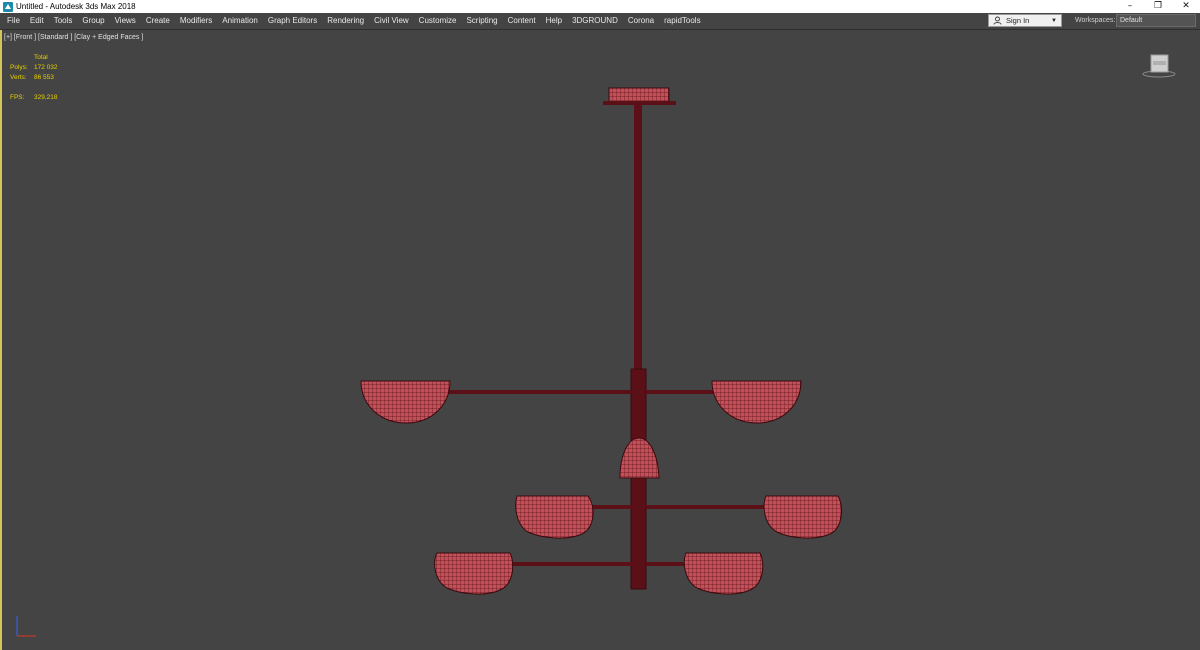 This screenshot has height=650, width=1200. I want to click on scoop-shade-lower-left, so click(474, 573).